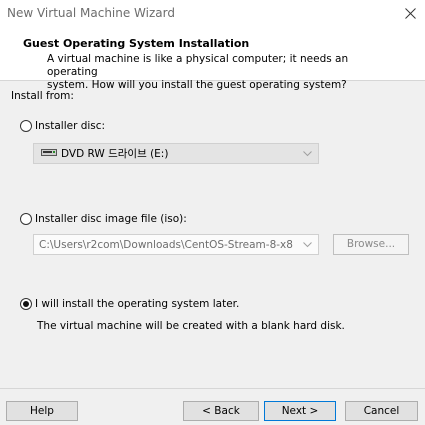  I want to click on dvd-drive-icon, so click(49, 154).